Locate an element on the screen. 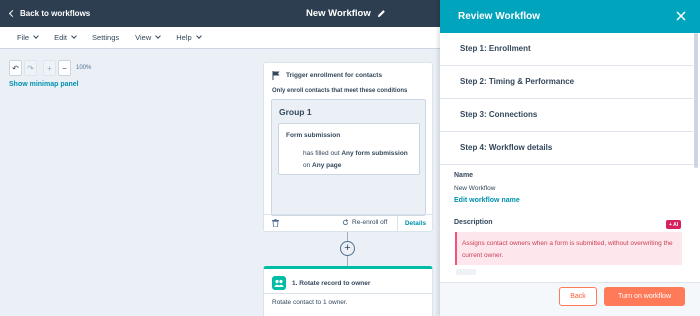  menu-settings: Settings is located at coordinates (105, 37).